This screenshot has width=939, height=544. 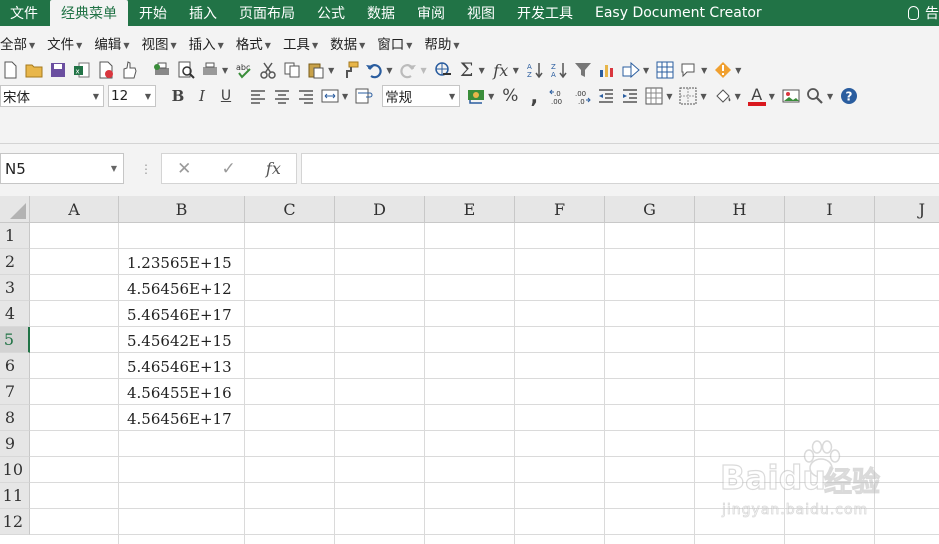 What do you see at coordinates (381, 13) in the screenshot?
I see `tab-data: 数据` at bounding box center [381, 13].